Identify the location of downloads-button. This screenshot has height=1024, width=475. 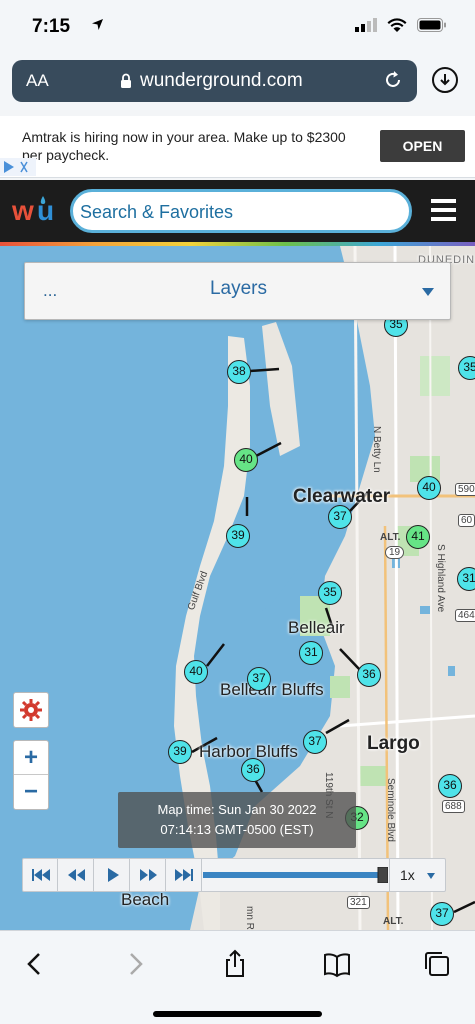
(445, 80).